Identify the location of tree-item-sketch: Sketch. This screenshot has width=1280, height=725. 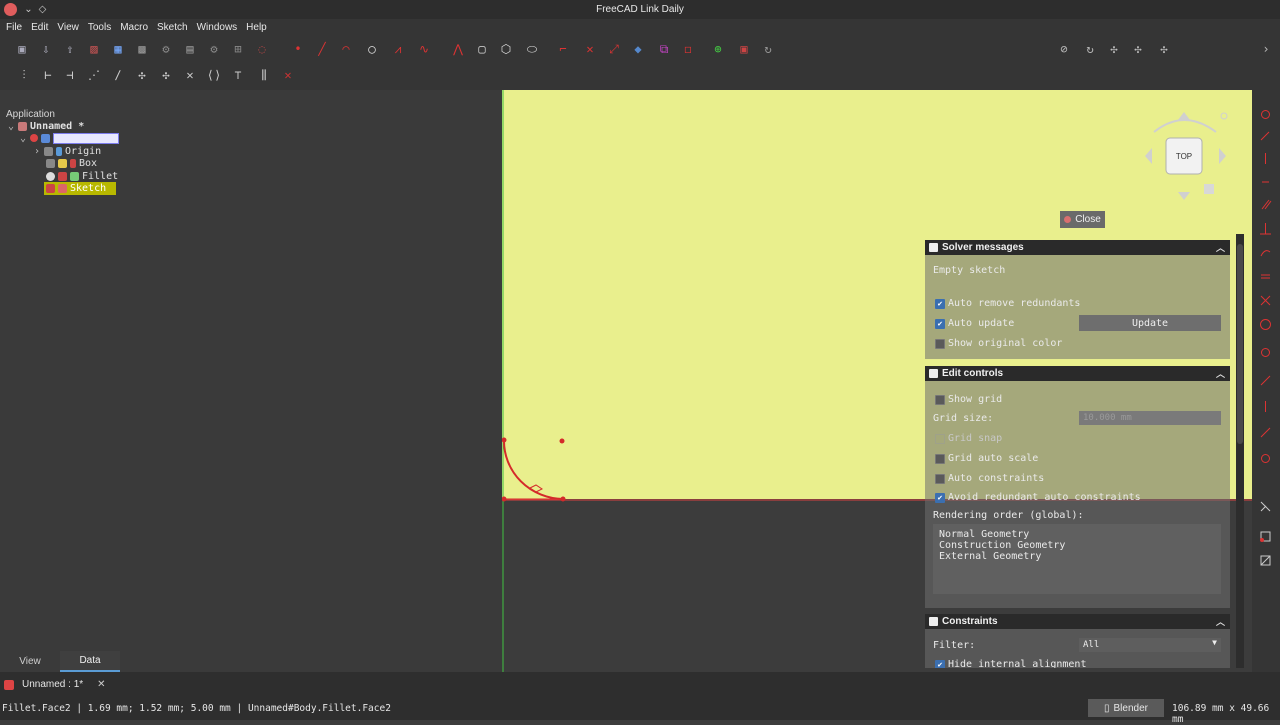
(80, 188).